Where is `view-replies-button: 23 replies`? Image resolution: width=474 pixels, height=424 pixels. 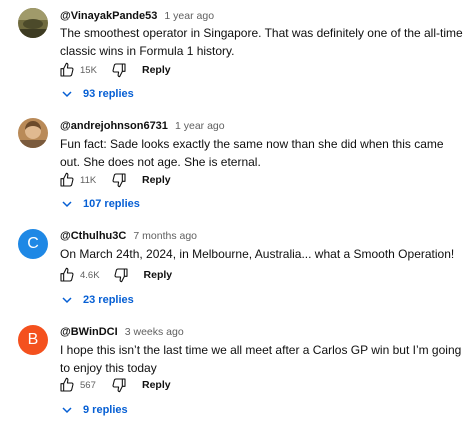
view-replies-button: 23 replies is located at coordinates (97, 300).